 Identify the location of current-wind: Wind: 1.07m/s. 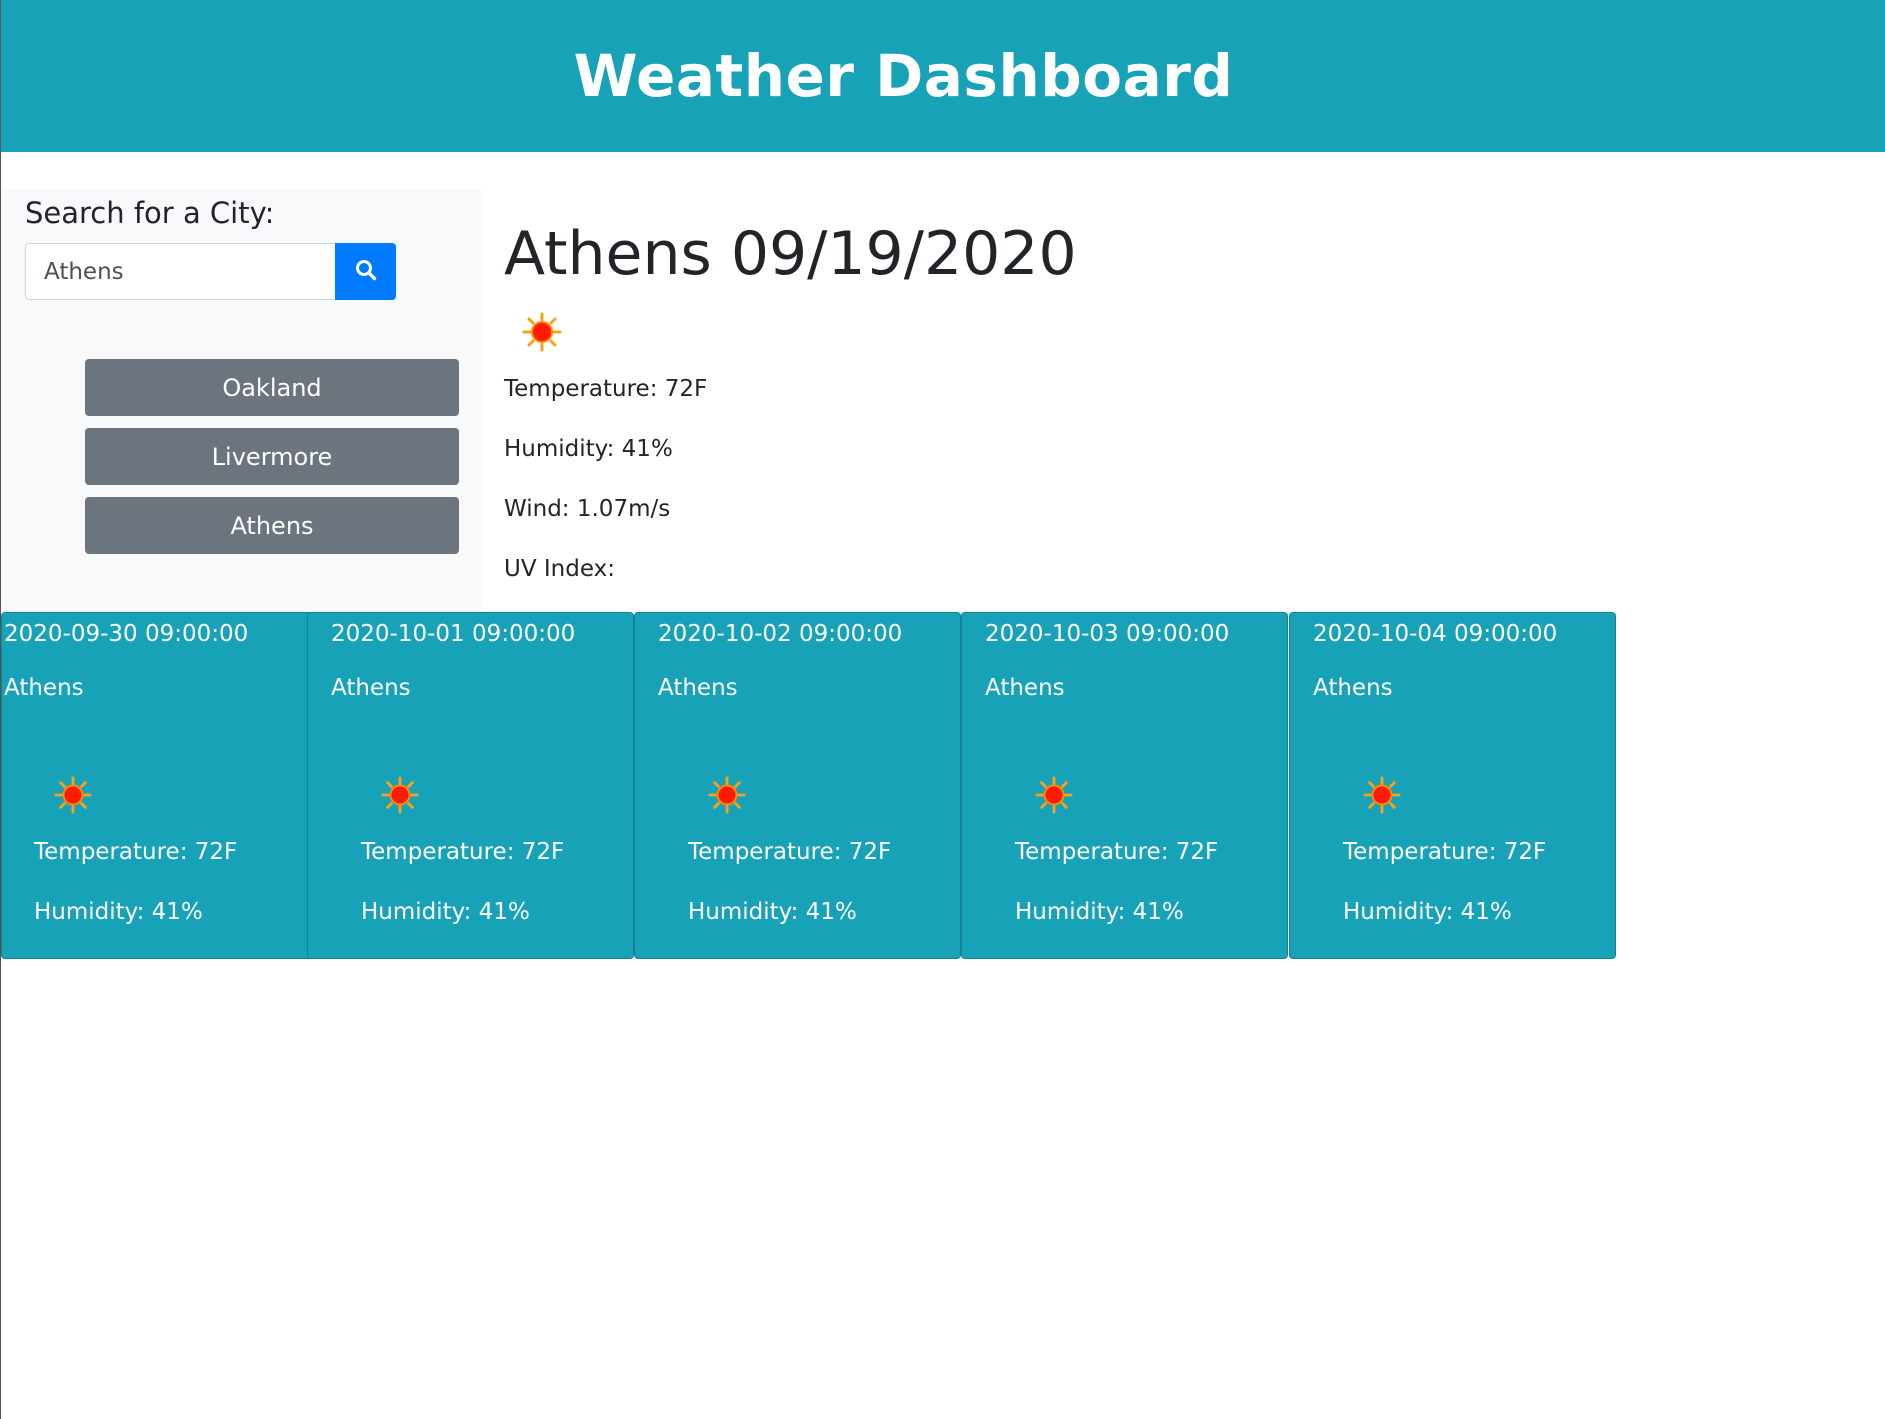
(587, 509).